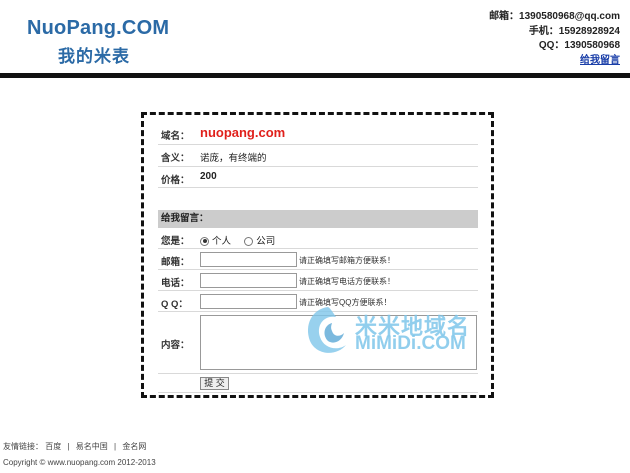 The image size is (630, 473). I want to click on site-logo-title: NuoPang.COM, so click(98, 28).